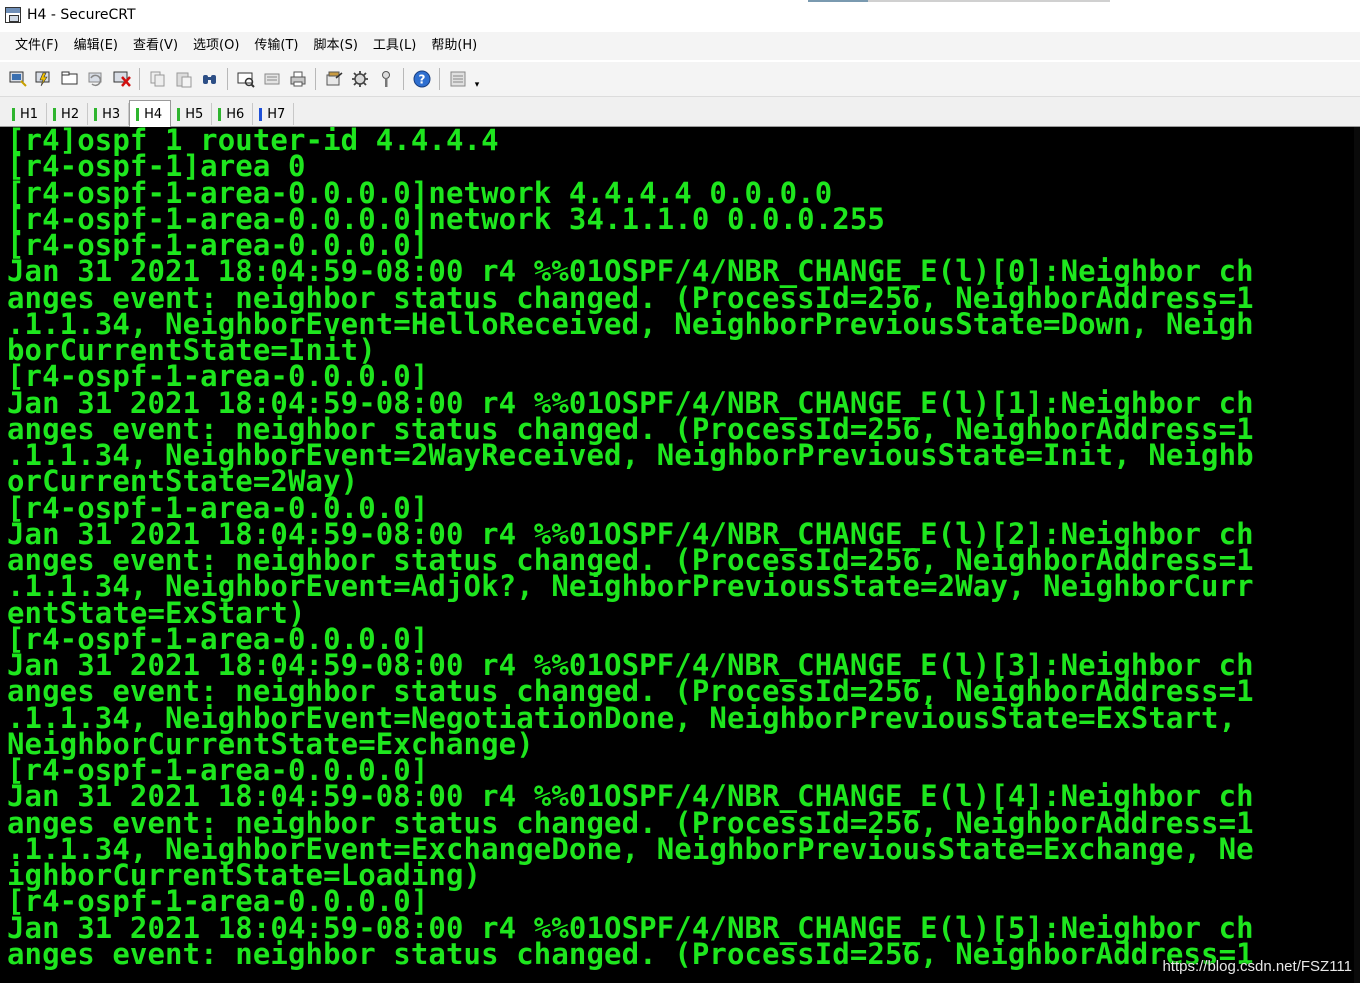 The height and width of the screenshot is (983, 1360). Describe the element at coordinates (44, 79) in the screenshot. I see `quick-connect-icon` at that location.